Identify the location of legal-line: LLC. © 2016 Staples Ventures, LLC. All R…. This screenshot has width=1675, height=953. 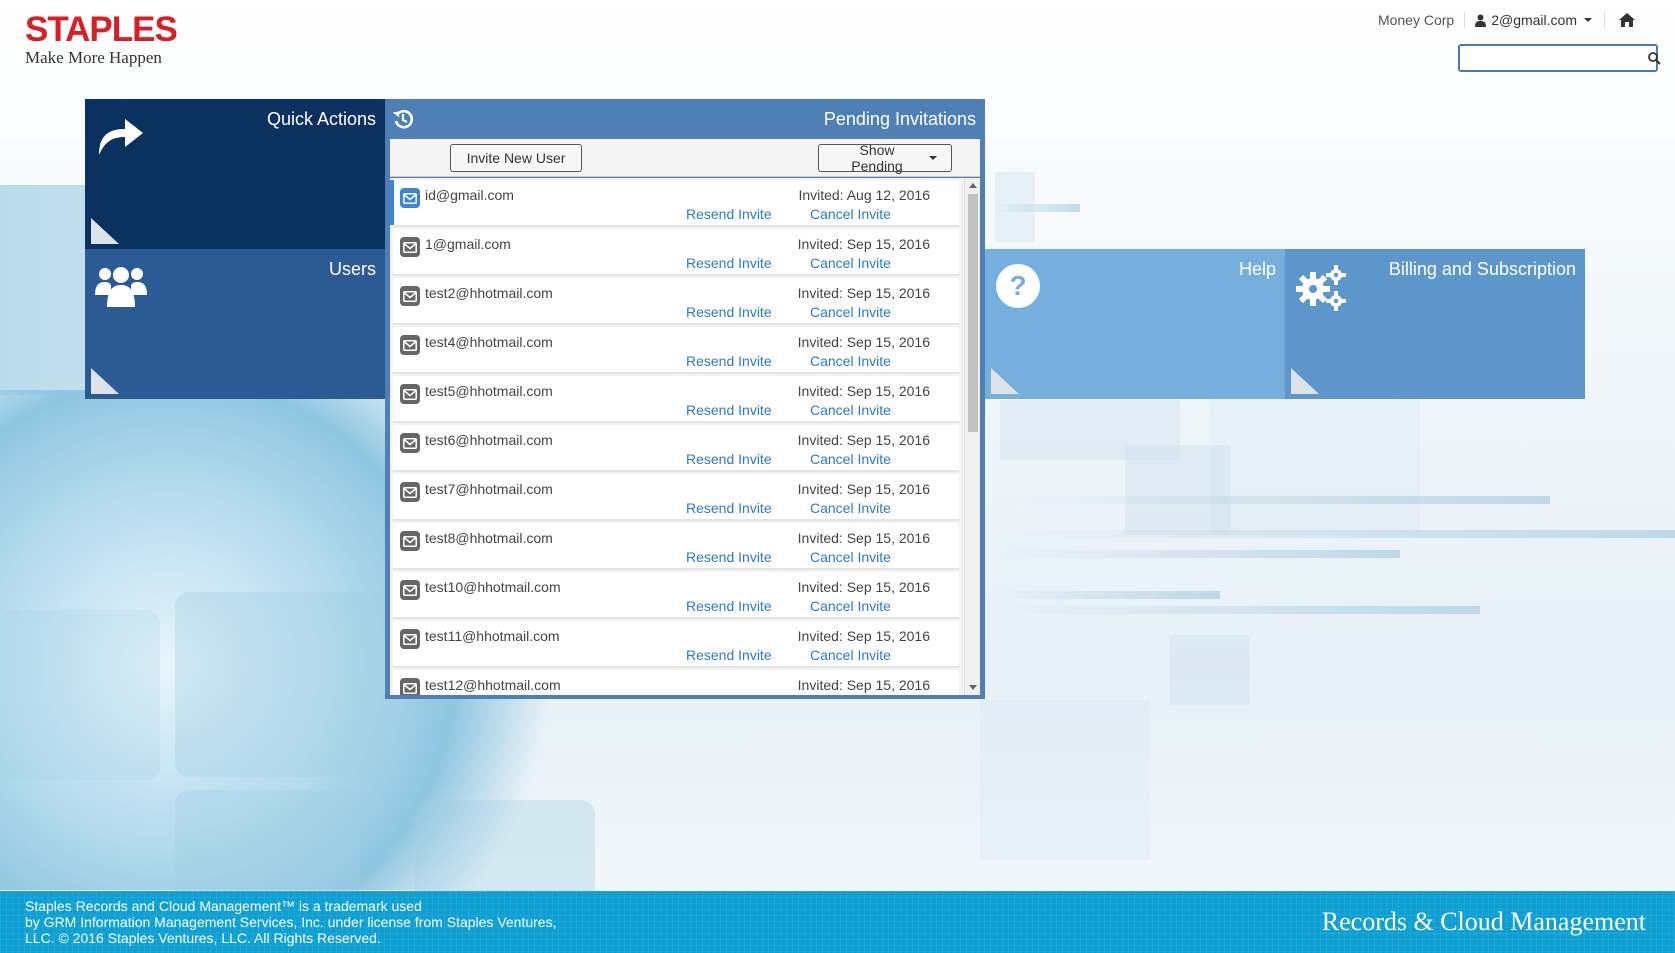
(203, 938).